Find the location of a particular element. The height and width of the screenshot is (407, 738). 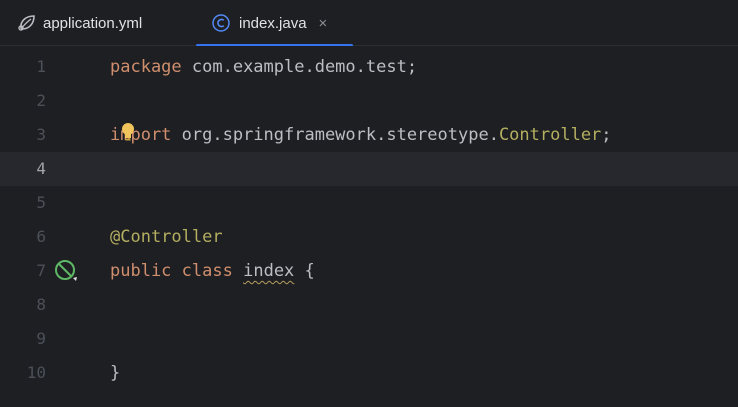

code-line: 1 package com.example.demo.test; is located at coordinates (369, 67).